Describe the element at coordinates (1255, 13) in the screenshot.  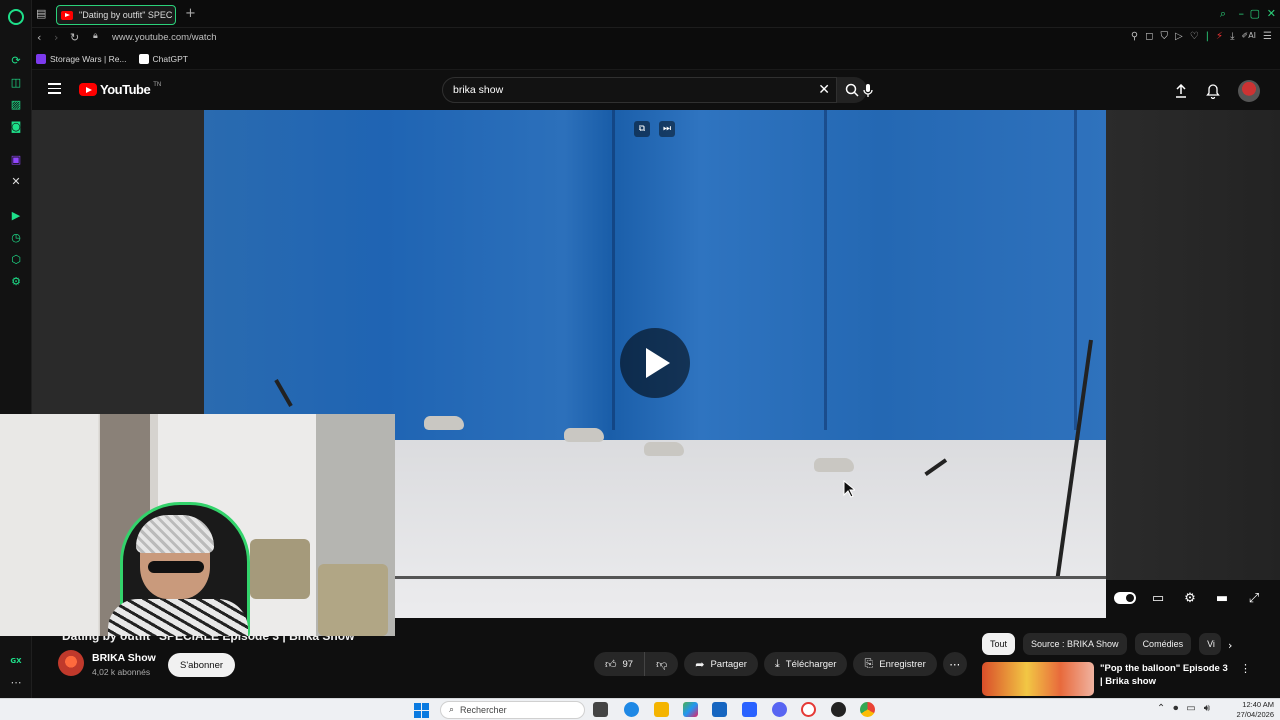
I see `maximize-icon: ▢` at that location.